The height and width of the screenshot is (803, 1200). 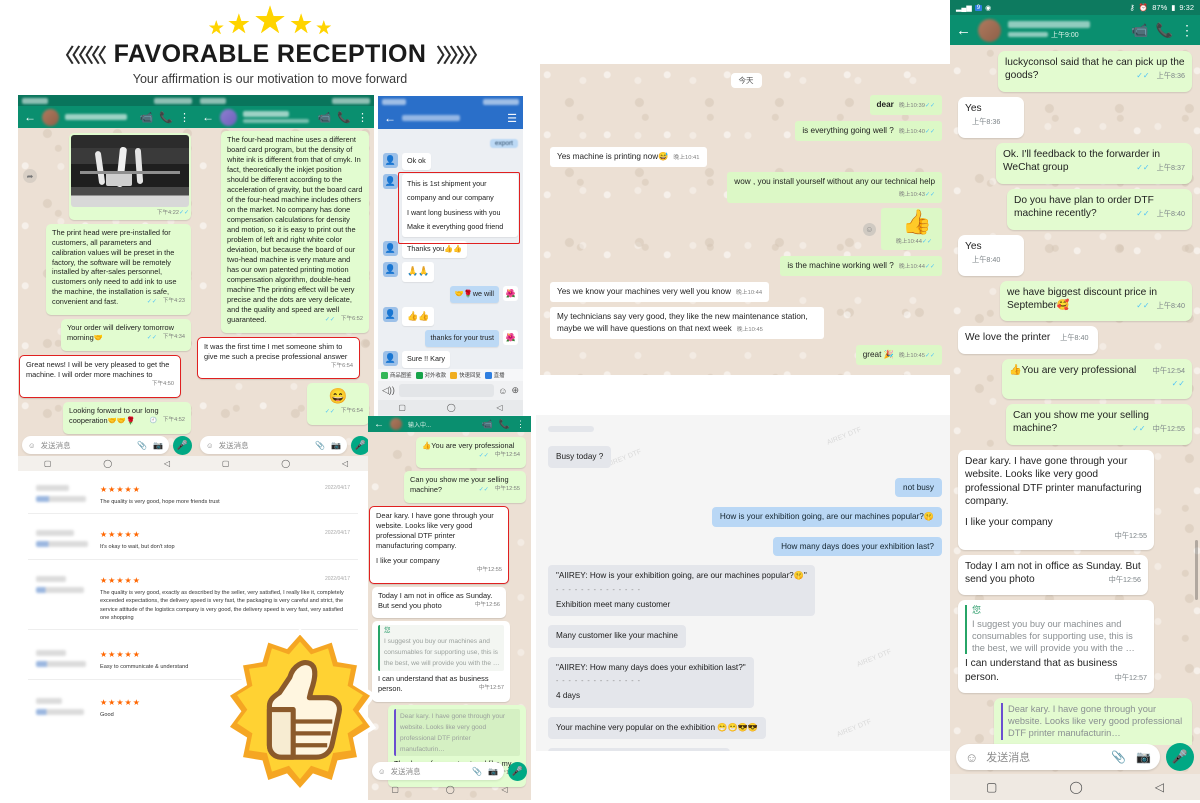 I want to click on add-icon: ⊕, so click(x=515, y=390).